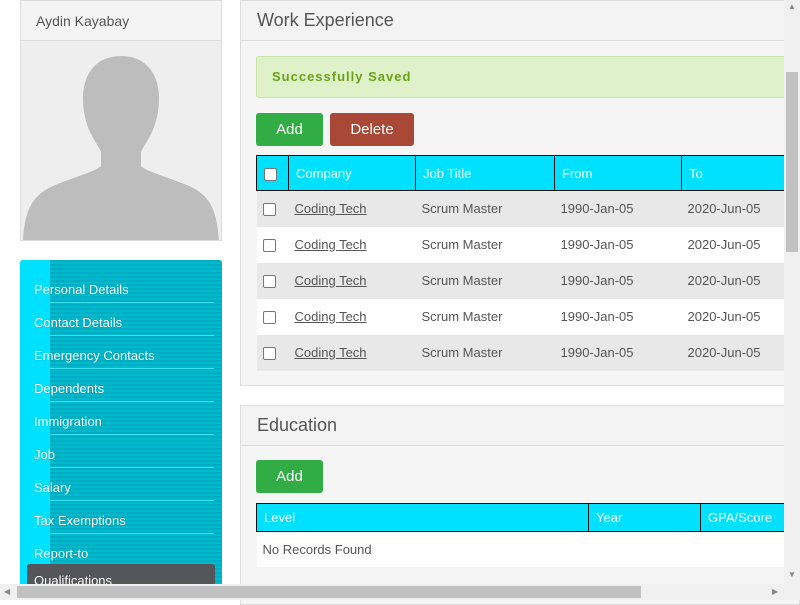  Describe the element at coordinates (792, 574) in the screenshot. I see `scroll-down-icon: ▼` at that location.